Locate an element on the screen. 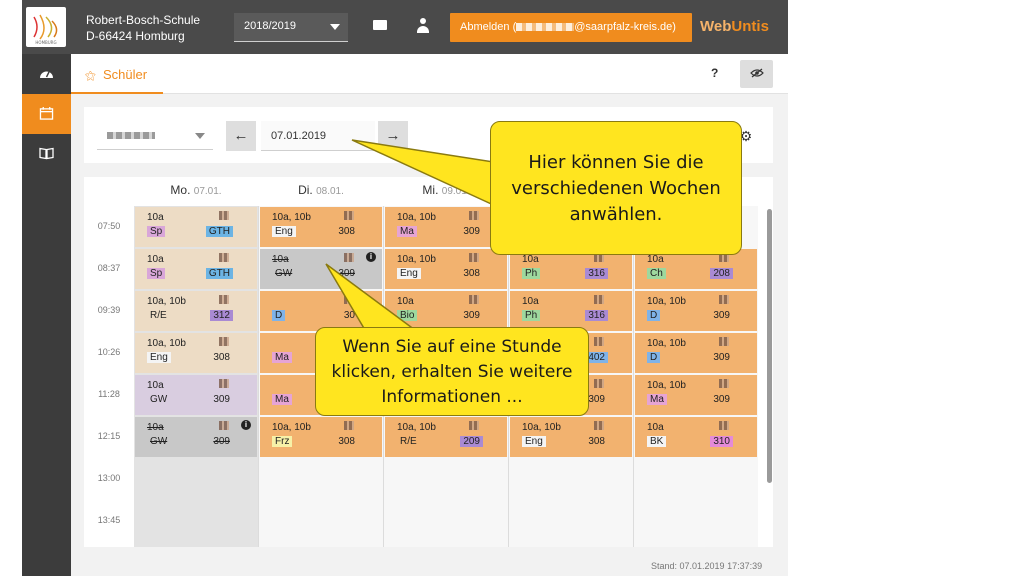  callout-lesson-line: Wenn Sie auf eine Stunde is located at coordinates (452, 347).